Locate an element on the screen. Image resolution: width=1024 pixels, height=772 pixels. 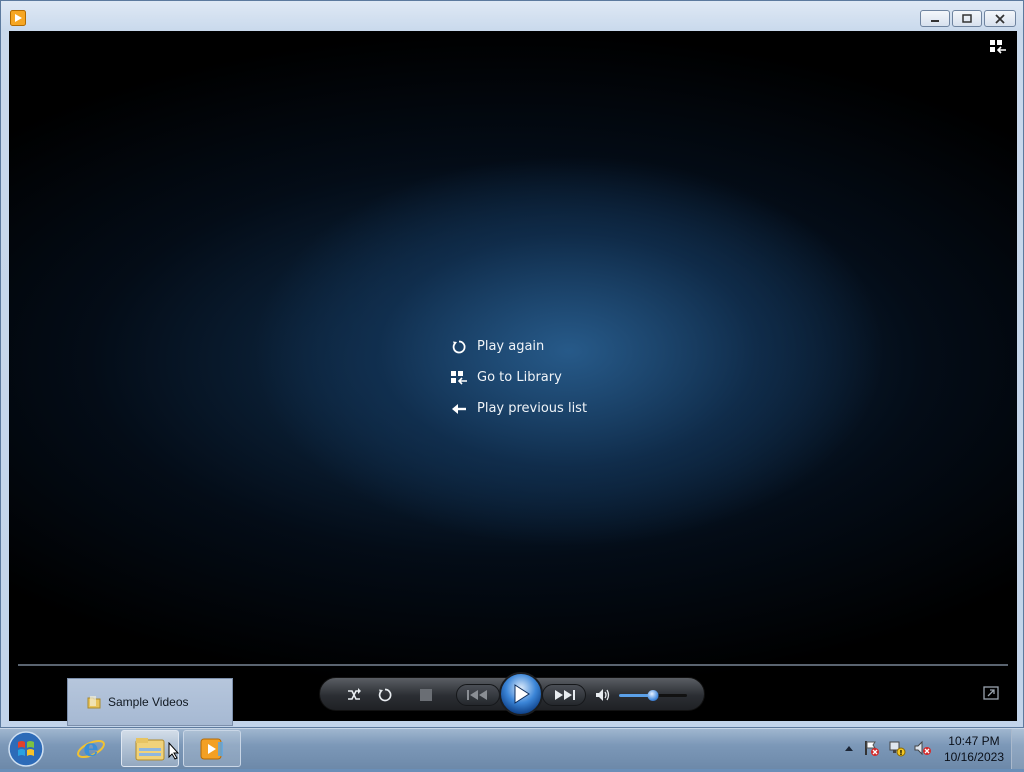
taskbar-internet-explorer: e is located at coordinates (91, 748).